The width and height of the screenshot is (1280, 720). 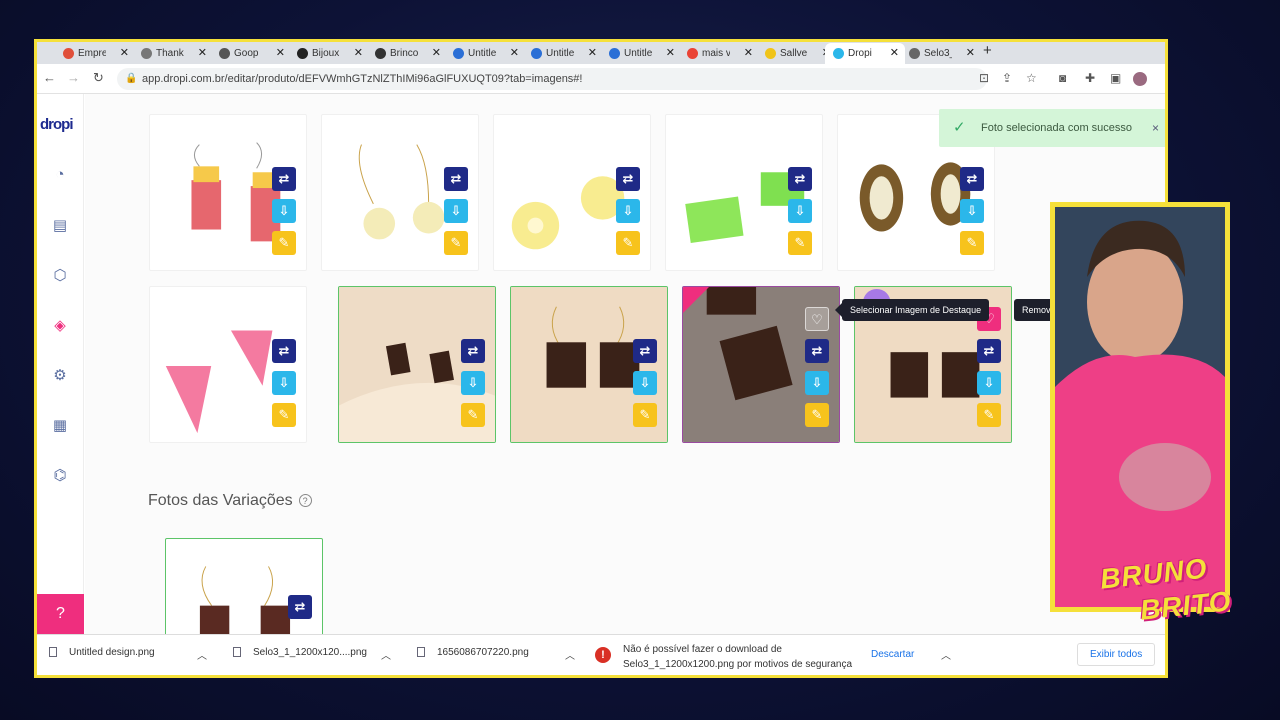 I want to click on gear-icon: ⚙, so click(x=60, y=375).